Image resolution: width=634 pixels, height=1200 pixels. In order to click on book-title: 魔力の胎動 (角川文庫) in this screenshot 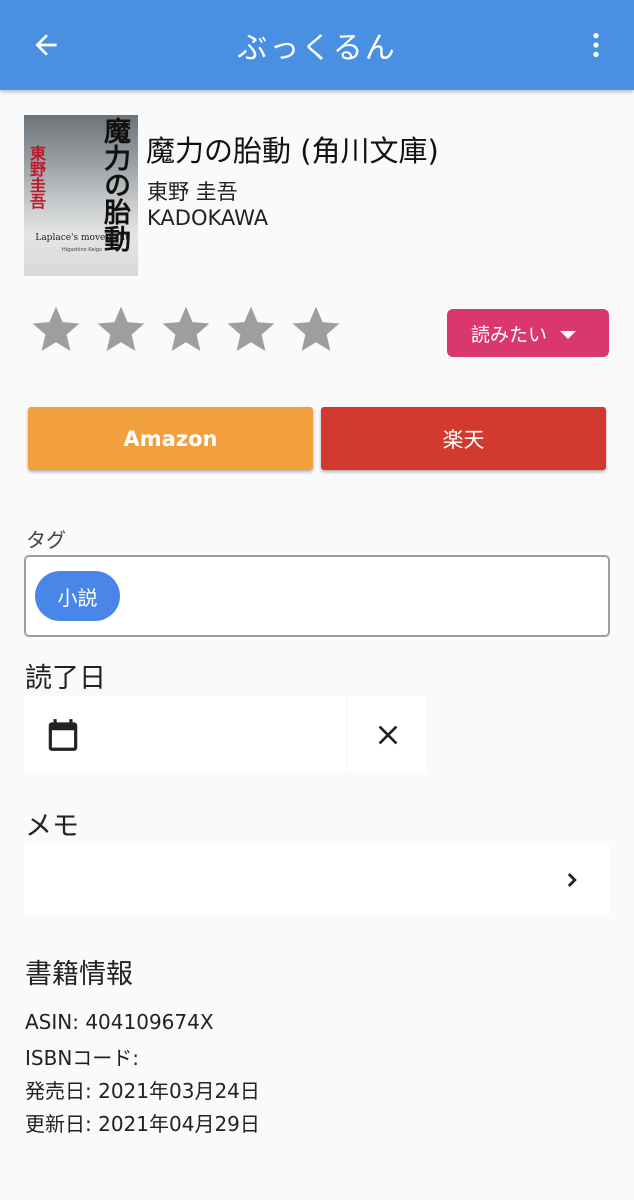, I will do `click(292, 151)`.